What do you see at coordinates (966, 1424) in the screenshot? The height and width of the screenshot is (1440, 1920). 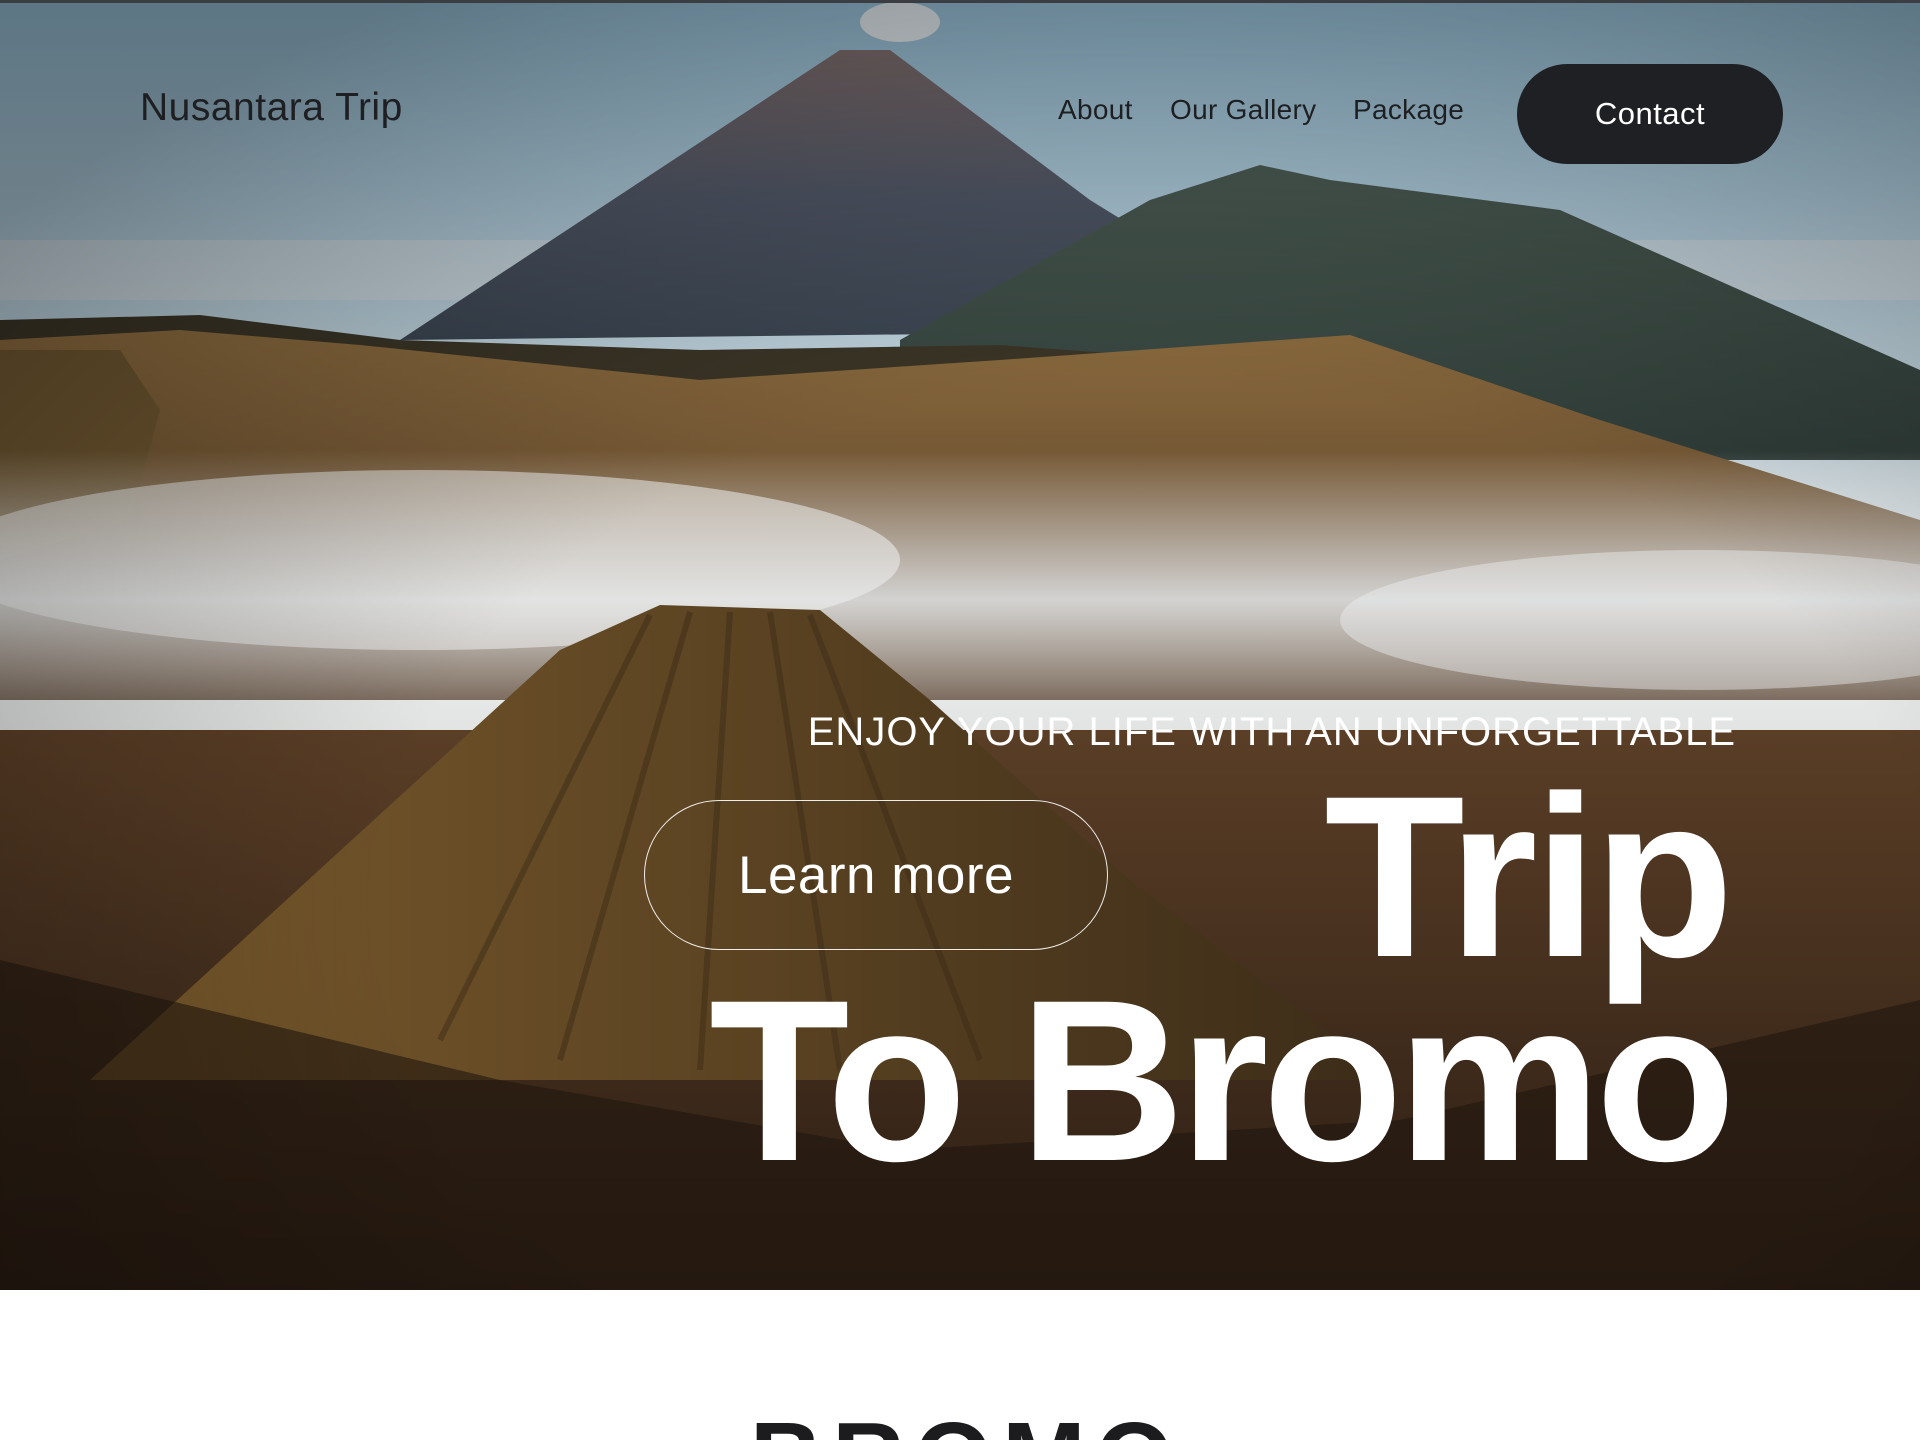 I see `section-heading: BROMO` at bounding box center [966, 1424].